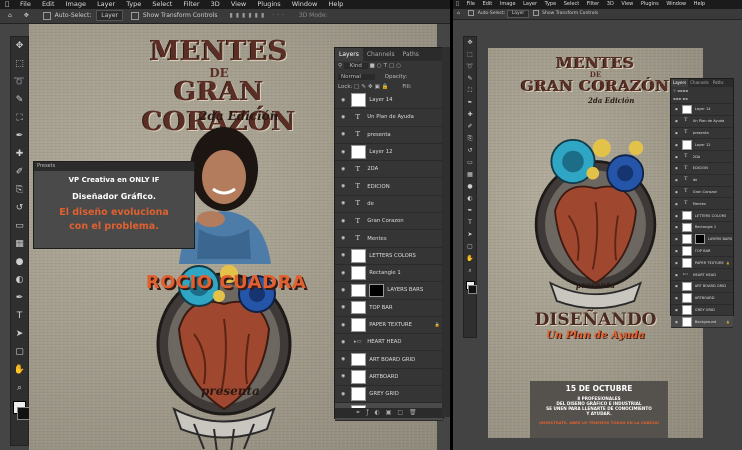 The image size is (742, 450). What do you see at coordinates (19, 388) in the screenshot?
I see `zoom-icon: ⌕` at bounding box center [19, 388].